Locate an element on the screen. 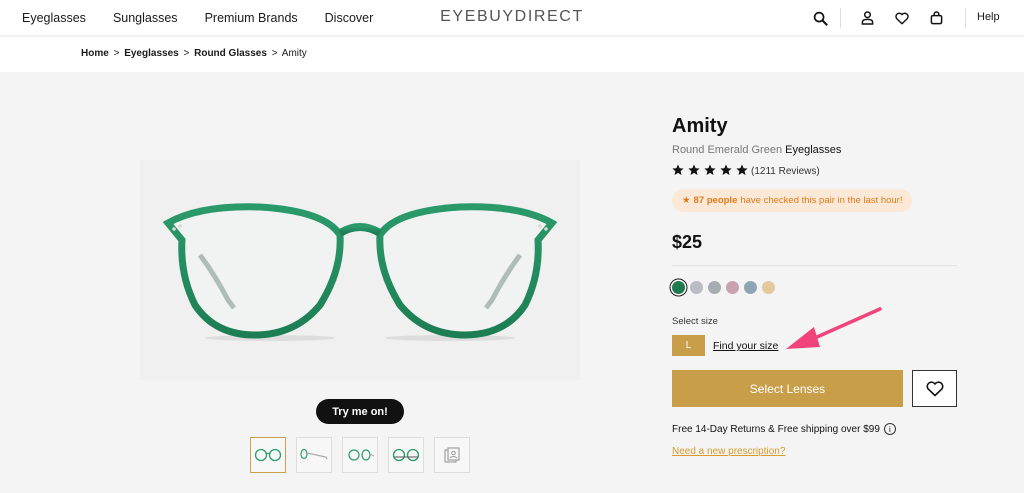 This screenshot has width=1024, height=493. color-swatches is located at coordinates (723, 287).